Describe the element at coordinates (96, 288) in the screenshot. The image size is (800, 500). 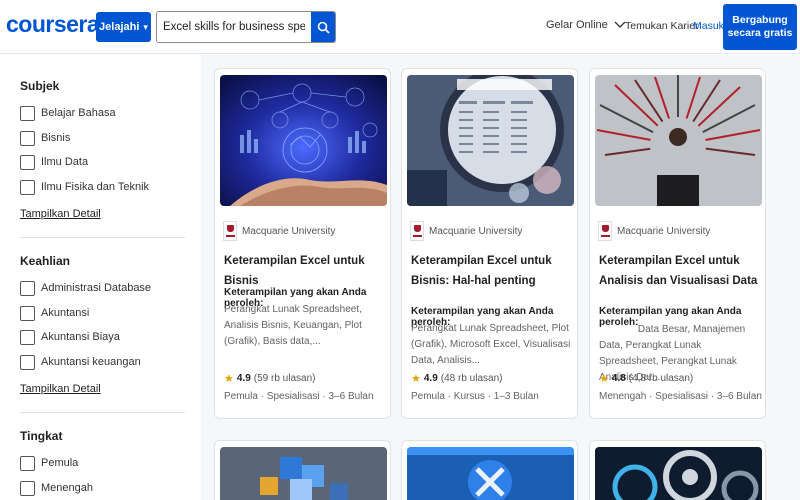
I see `filter-option-label: Administrasi Database` at that location.